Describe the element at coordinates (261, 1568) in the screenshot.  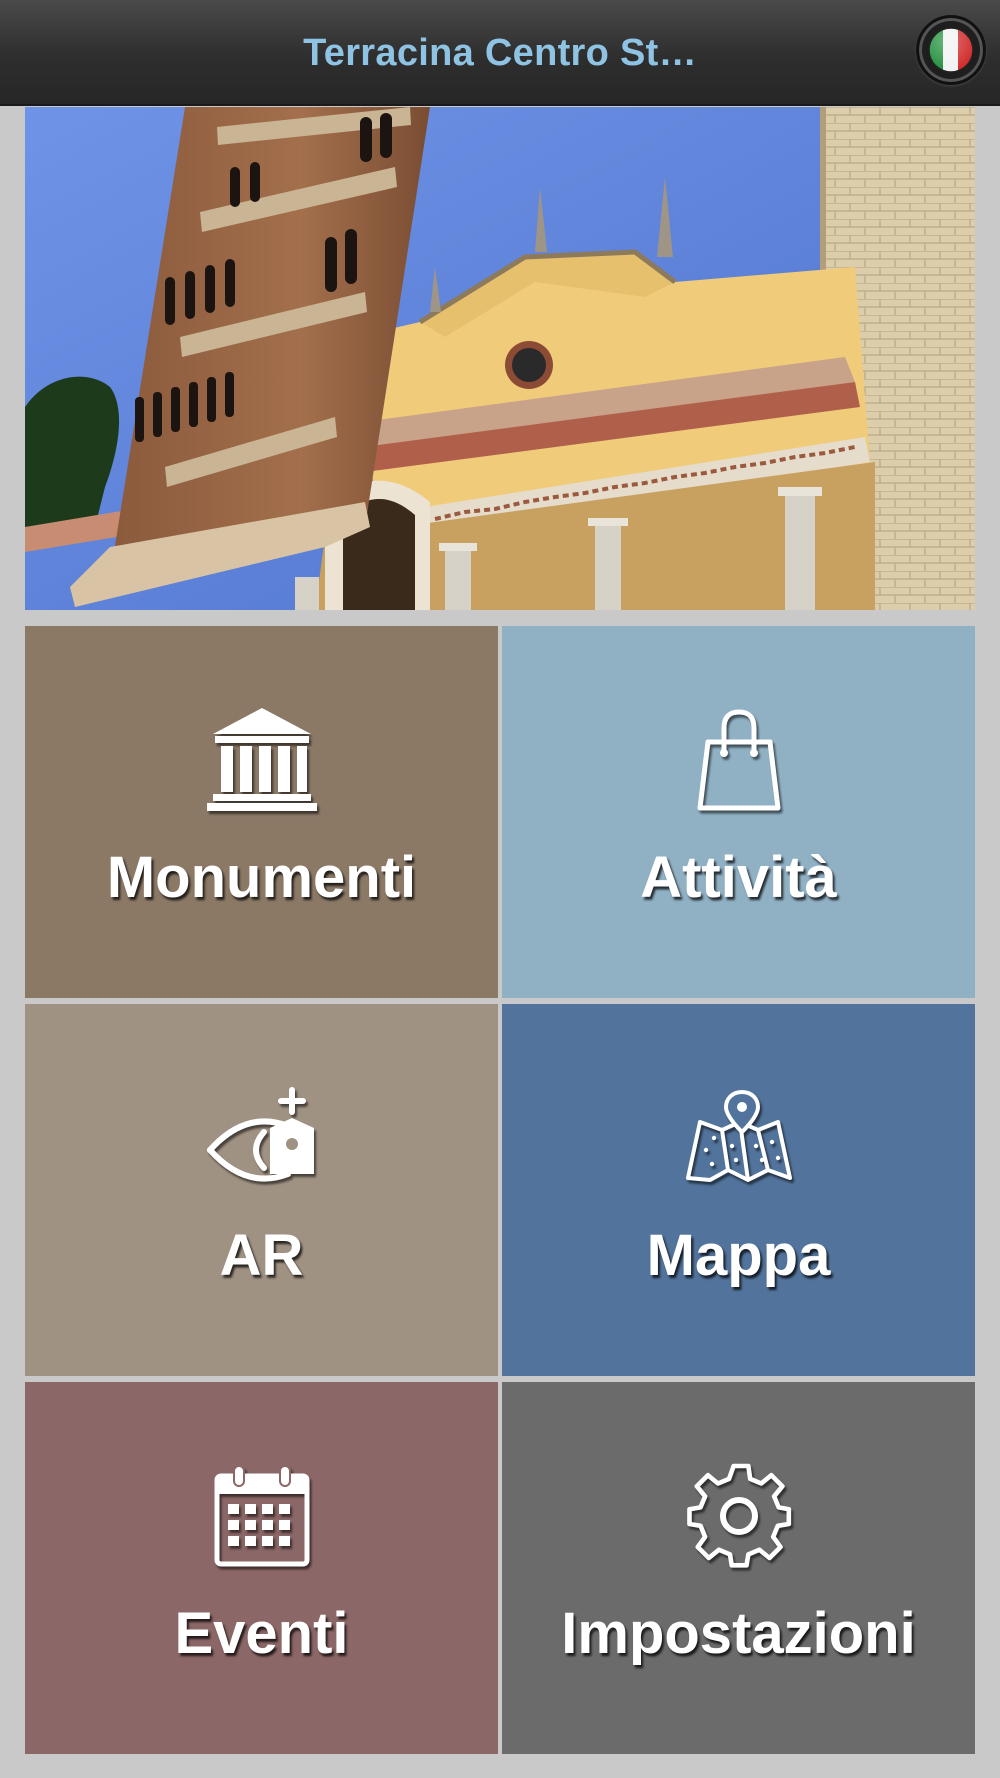
I see `tile-eventi: Eventi` at that location.